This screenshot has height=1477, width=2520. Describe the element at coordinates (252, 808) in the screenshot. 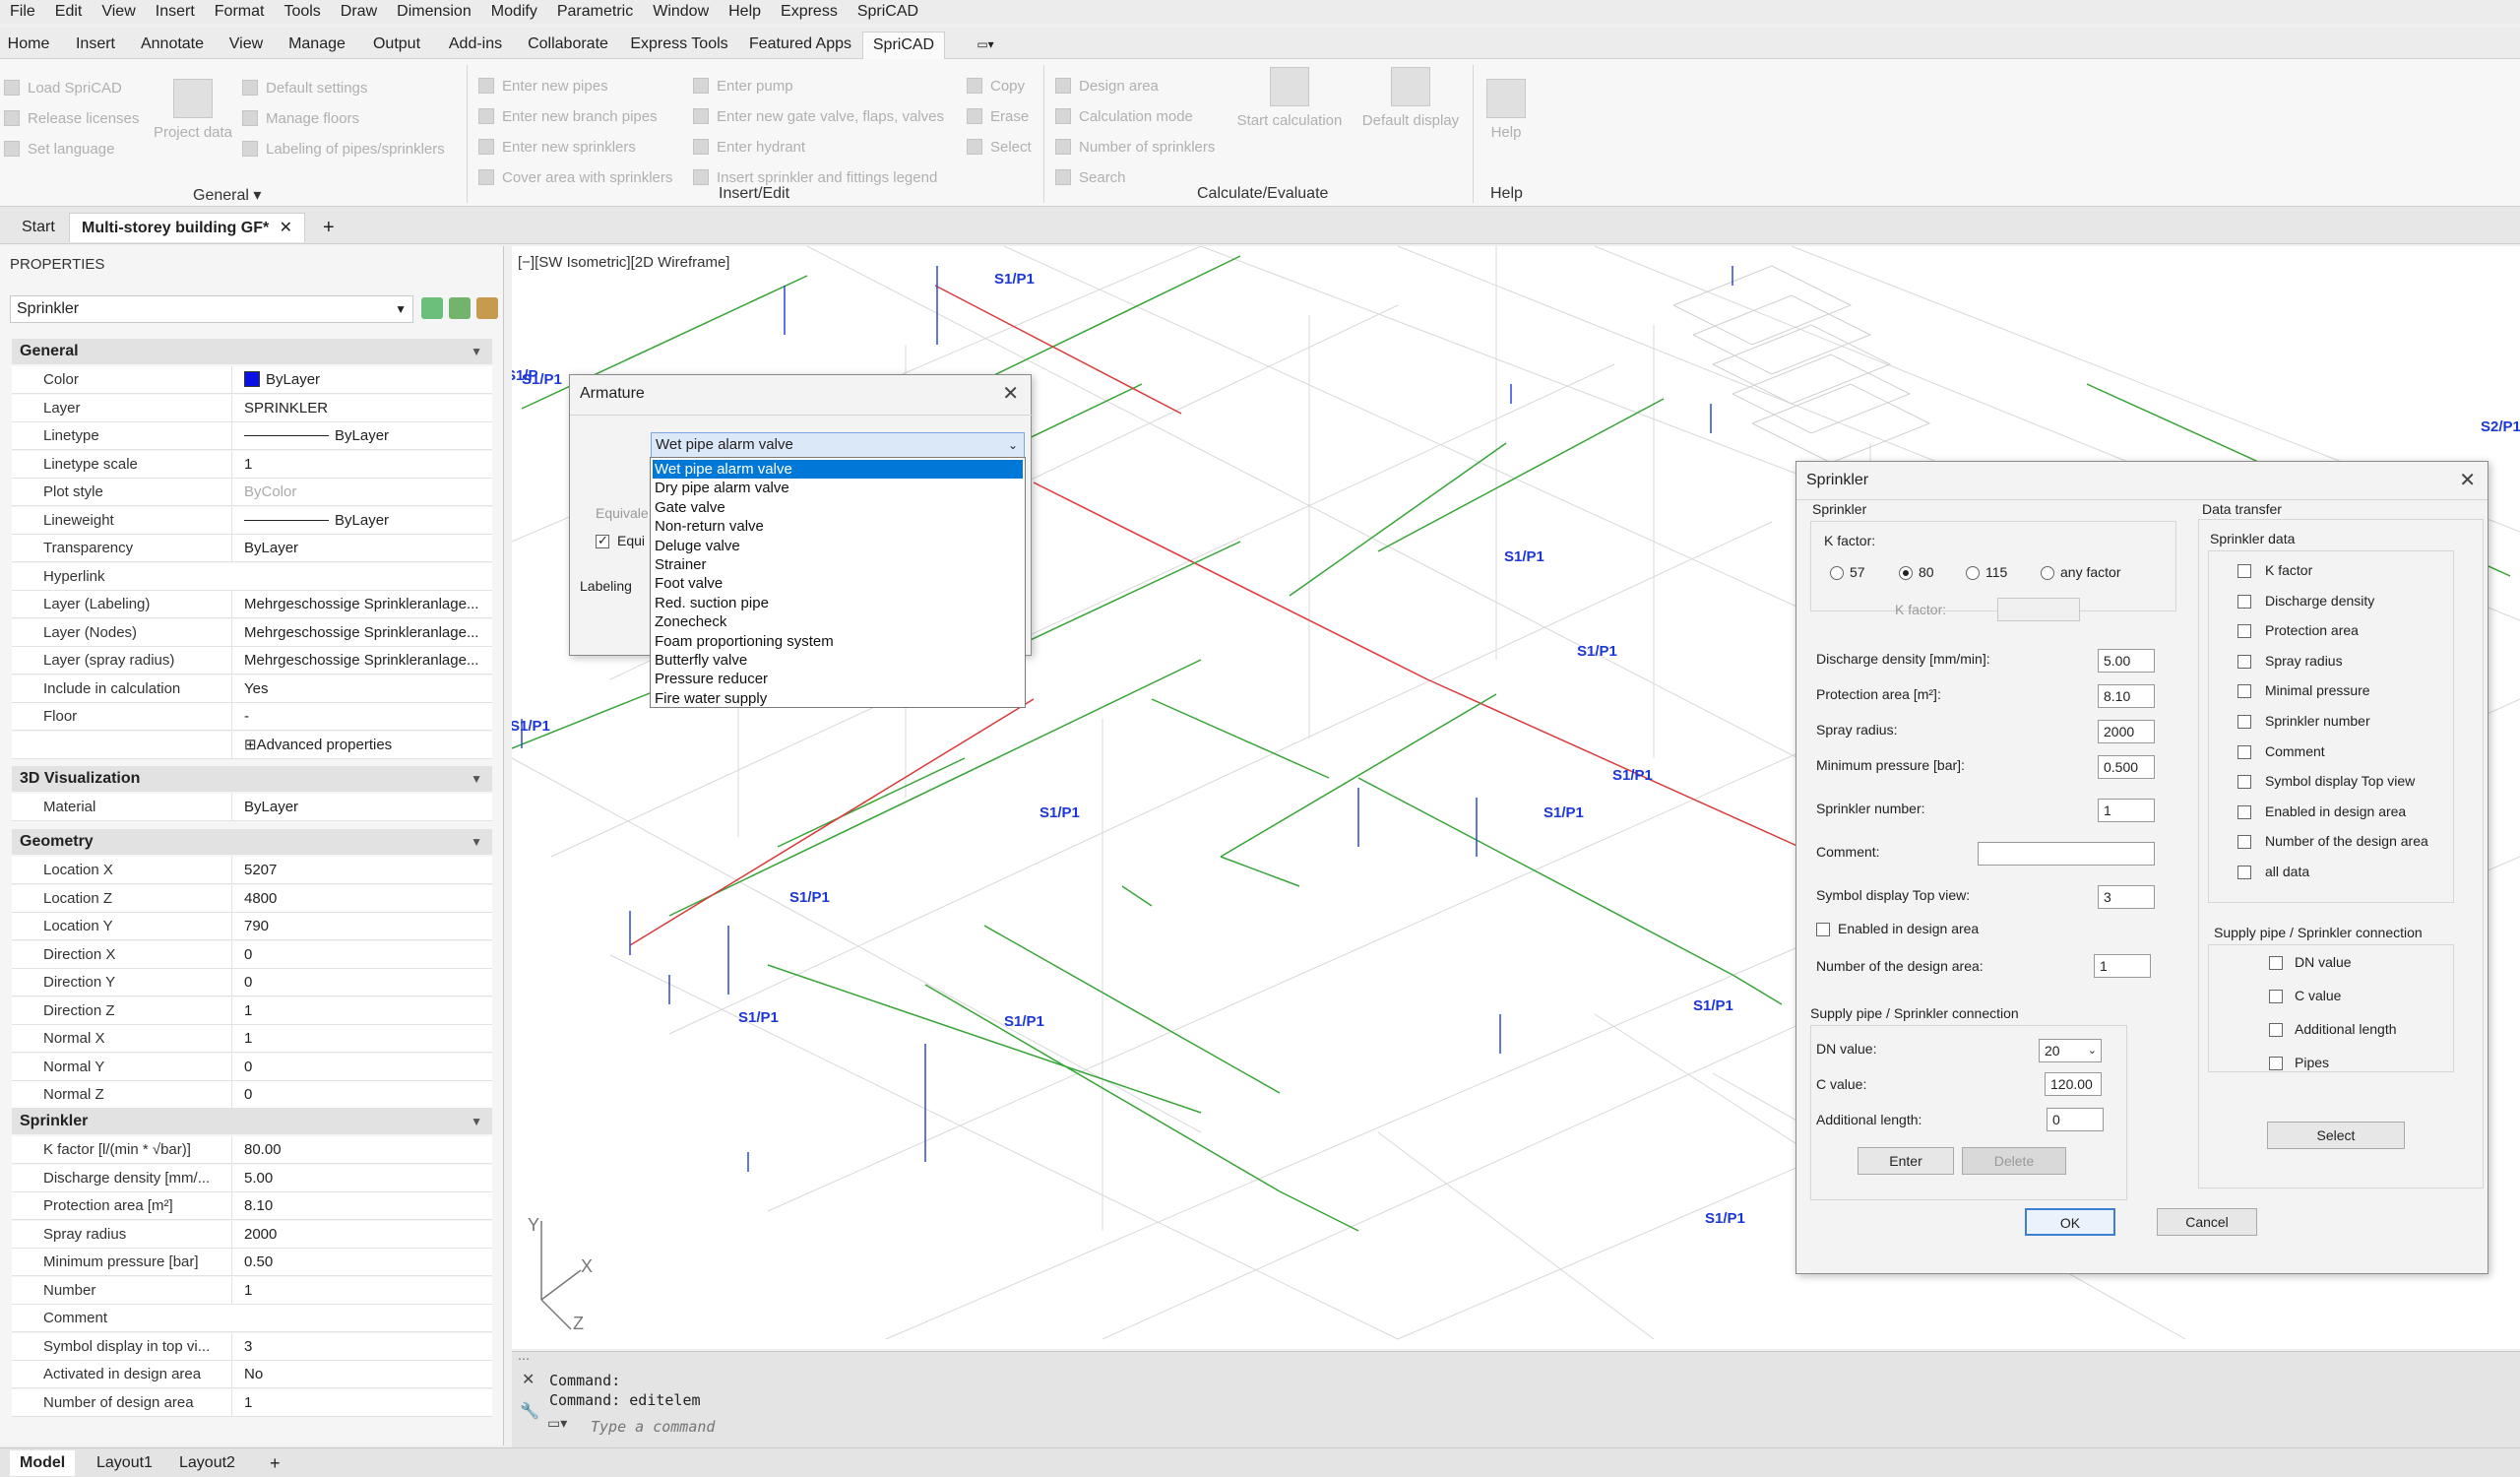

I see `property-row: Material ByLayer` at that location.